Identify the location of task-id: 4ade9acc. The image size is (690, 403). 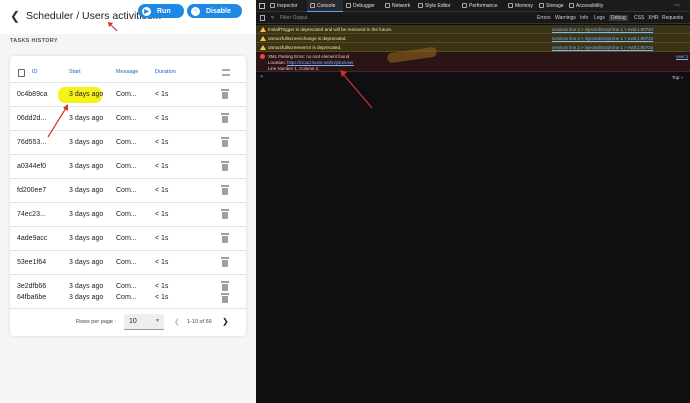
(32, 238).